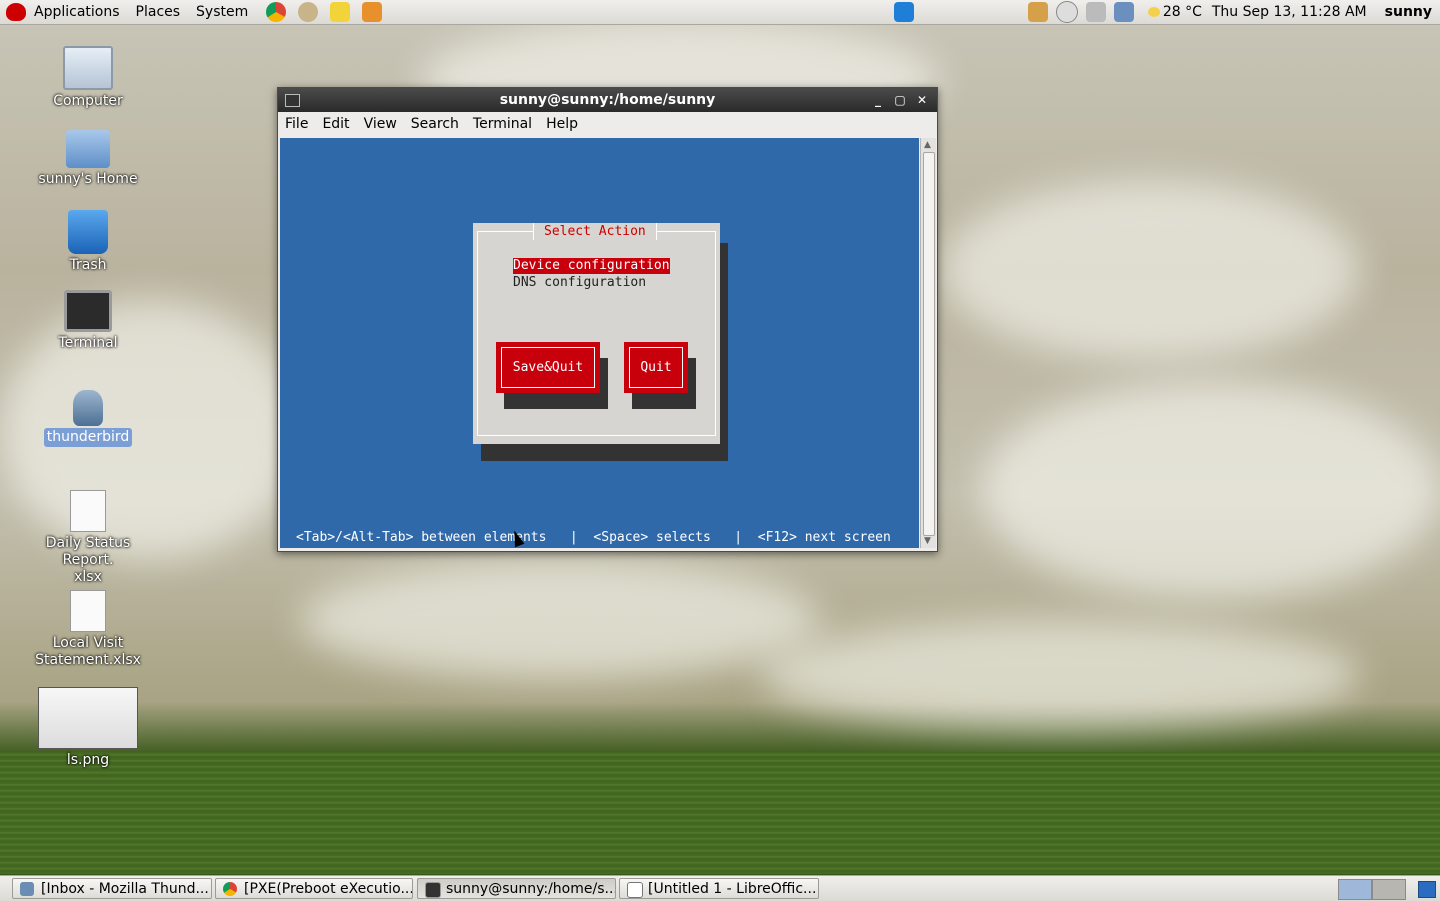  I want to click on desktop-icon-trash: Trash, so click(88, 242).